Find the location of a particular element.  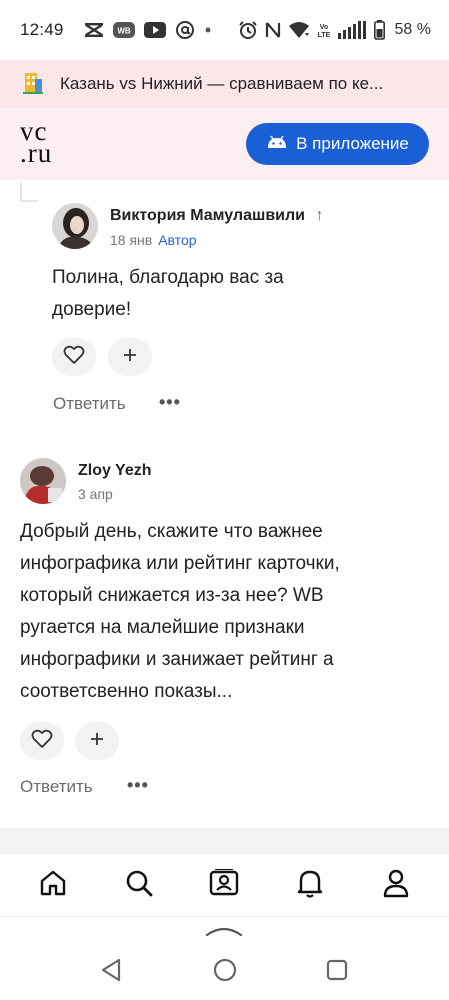

profile-card-icon is located at coordinates (224, 884).